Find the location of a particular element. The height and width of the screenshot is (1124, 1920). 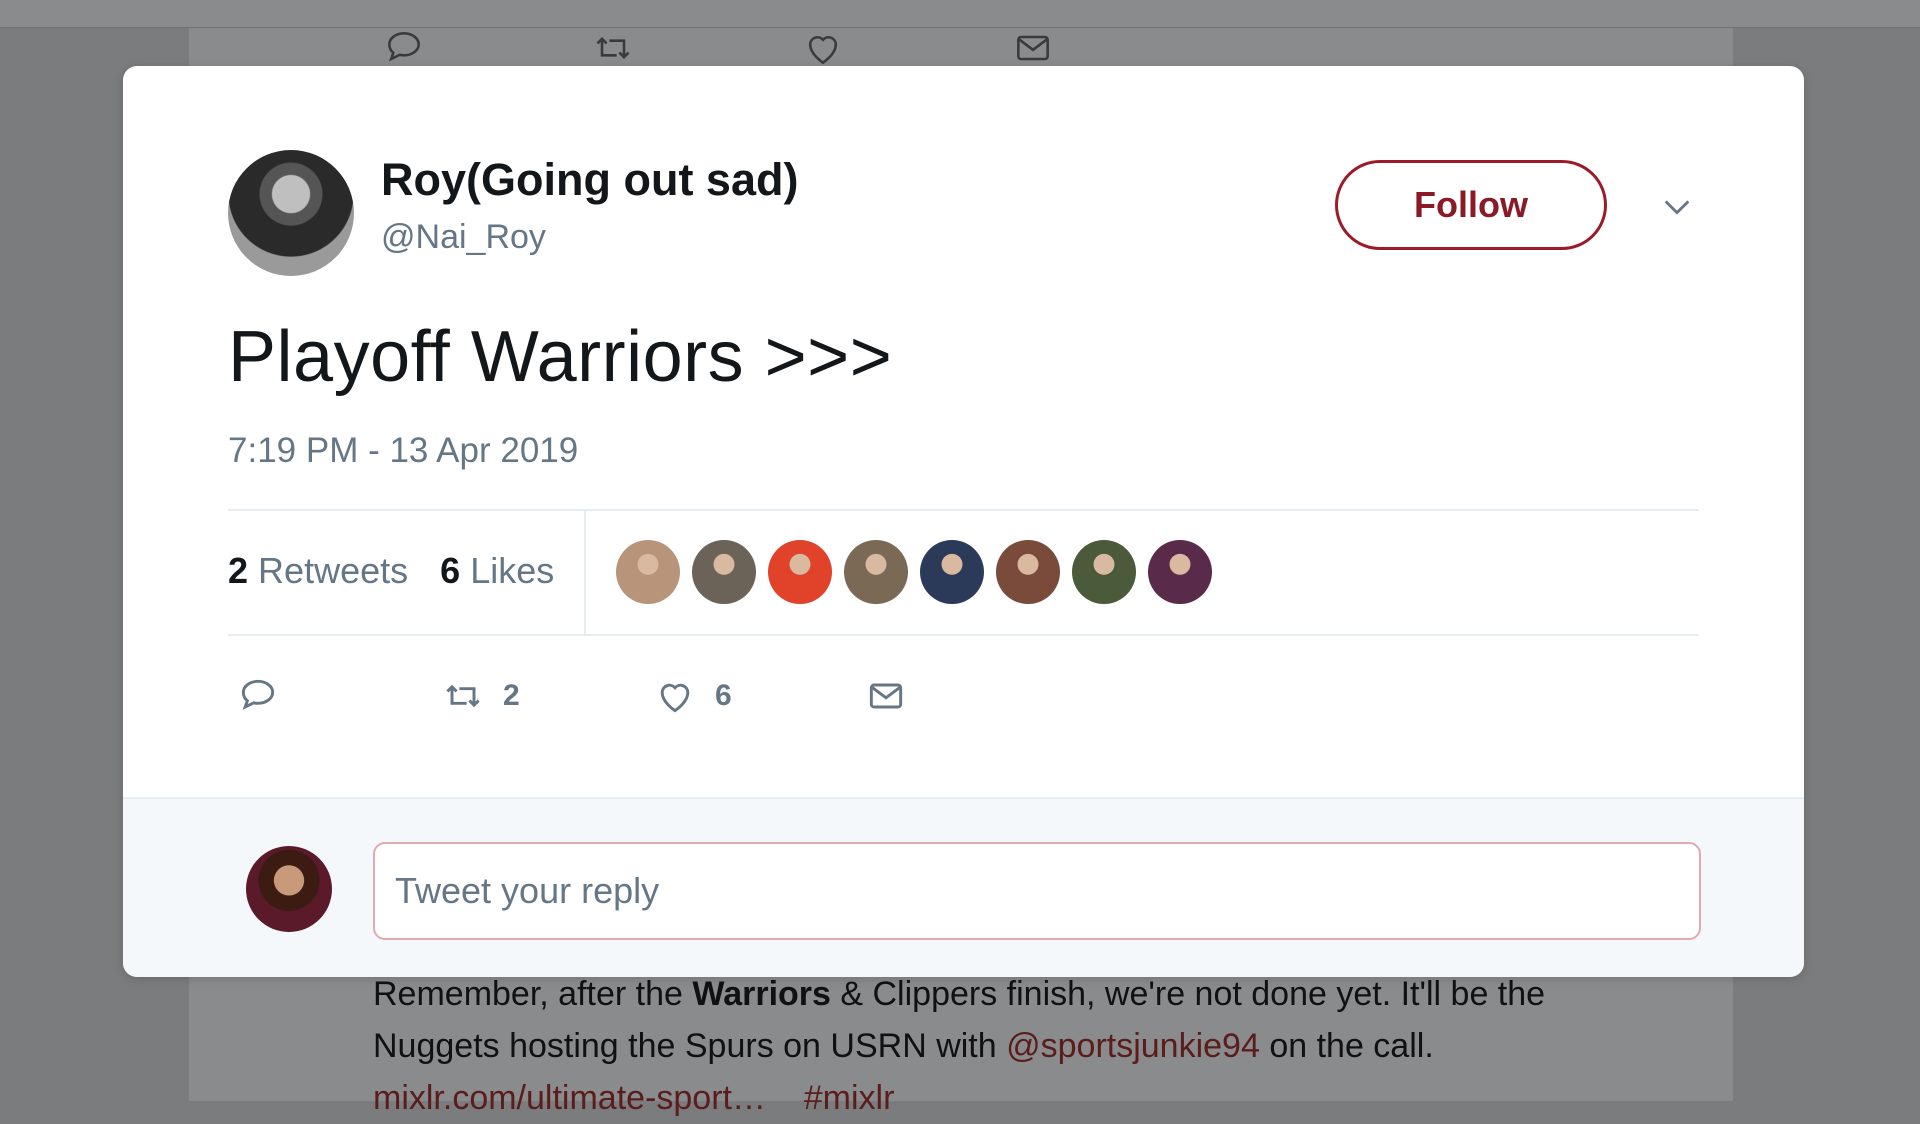

text: on the call. is located at coordinates (1346, 1046).